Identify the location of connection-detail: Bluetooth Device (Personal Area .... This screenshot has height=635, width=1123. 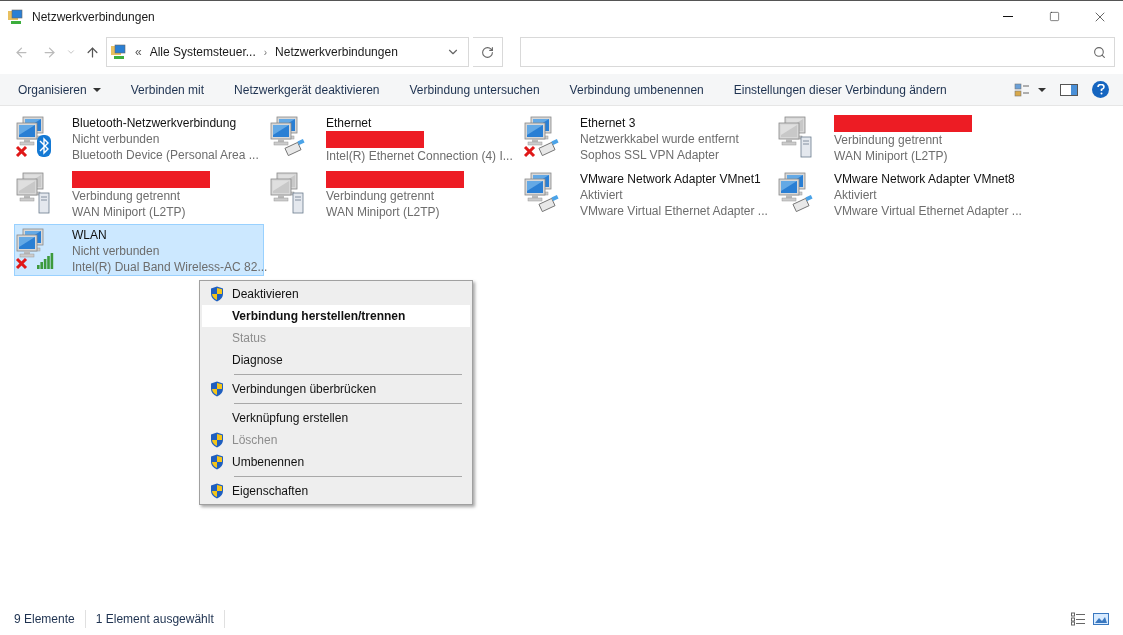
(165, 155).